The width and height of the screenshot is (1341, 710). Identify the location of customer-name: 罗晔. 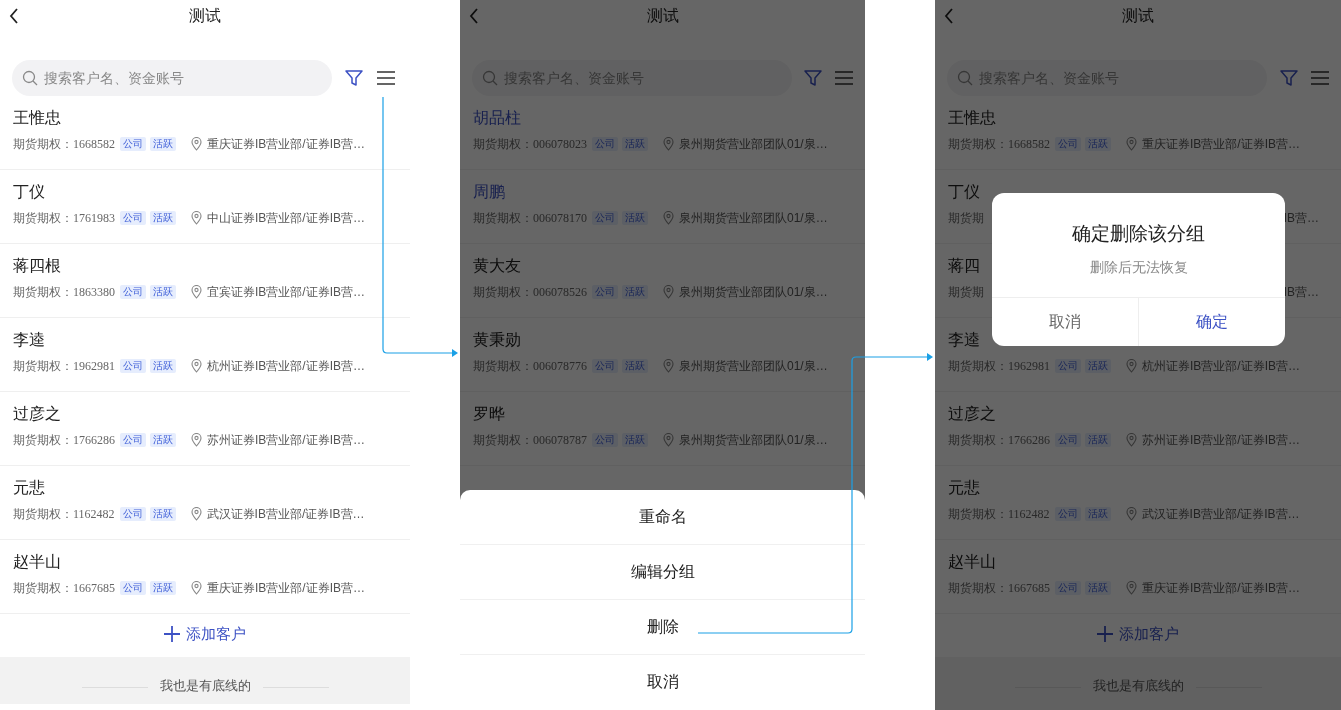
(489, 414).